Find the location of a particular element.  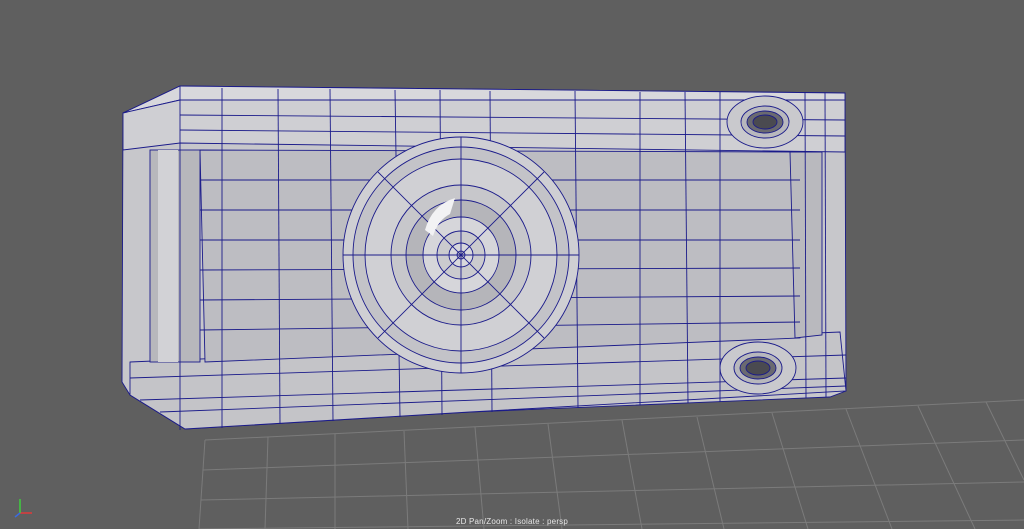

screw-hole-top is located at coordinates (765, 122).